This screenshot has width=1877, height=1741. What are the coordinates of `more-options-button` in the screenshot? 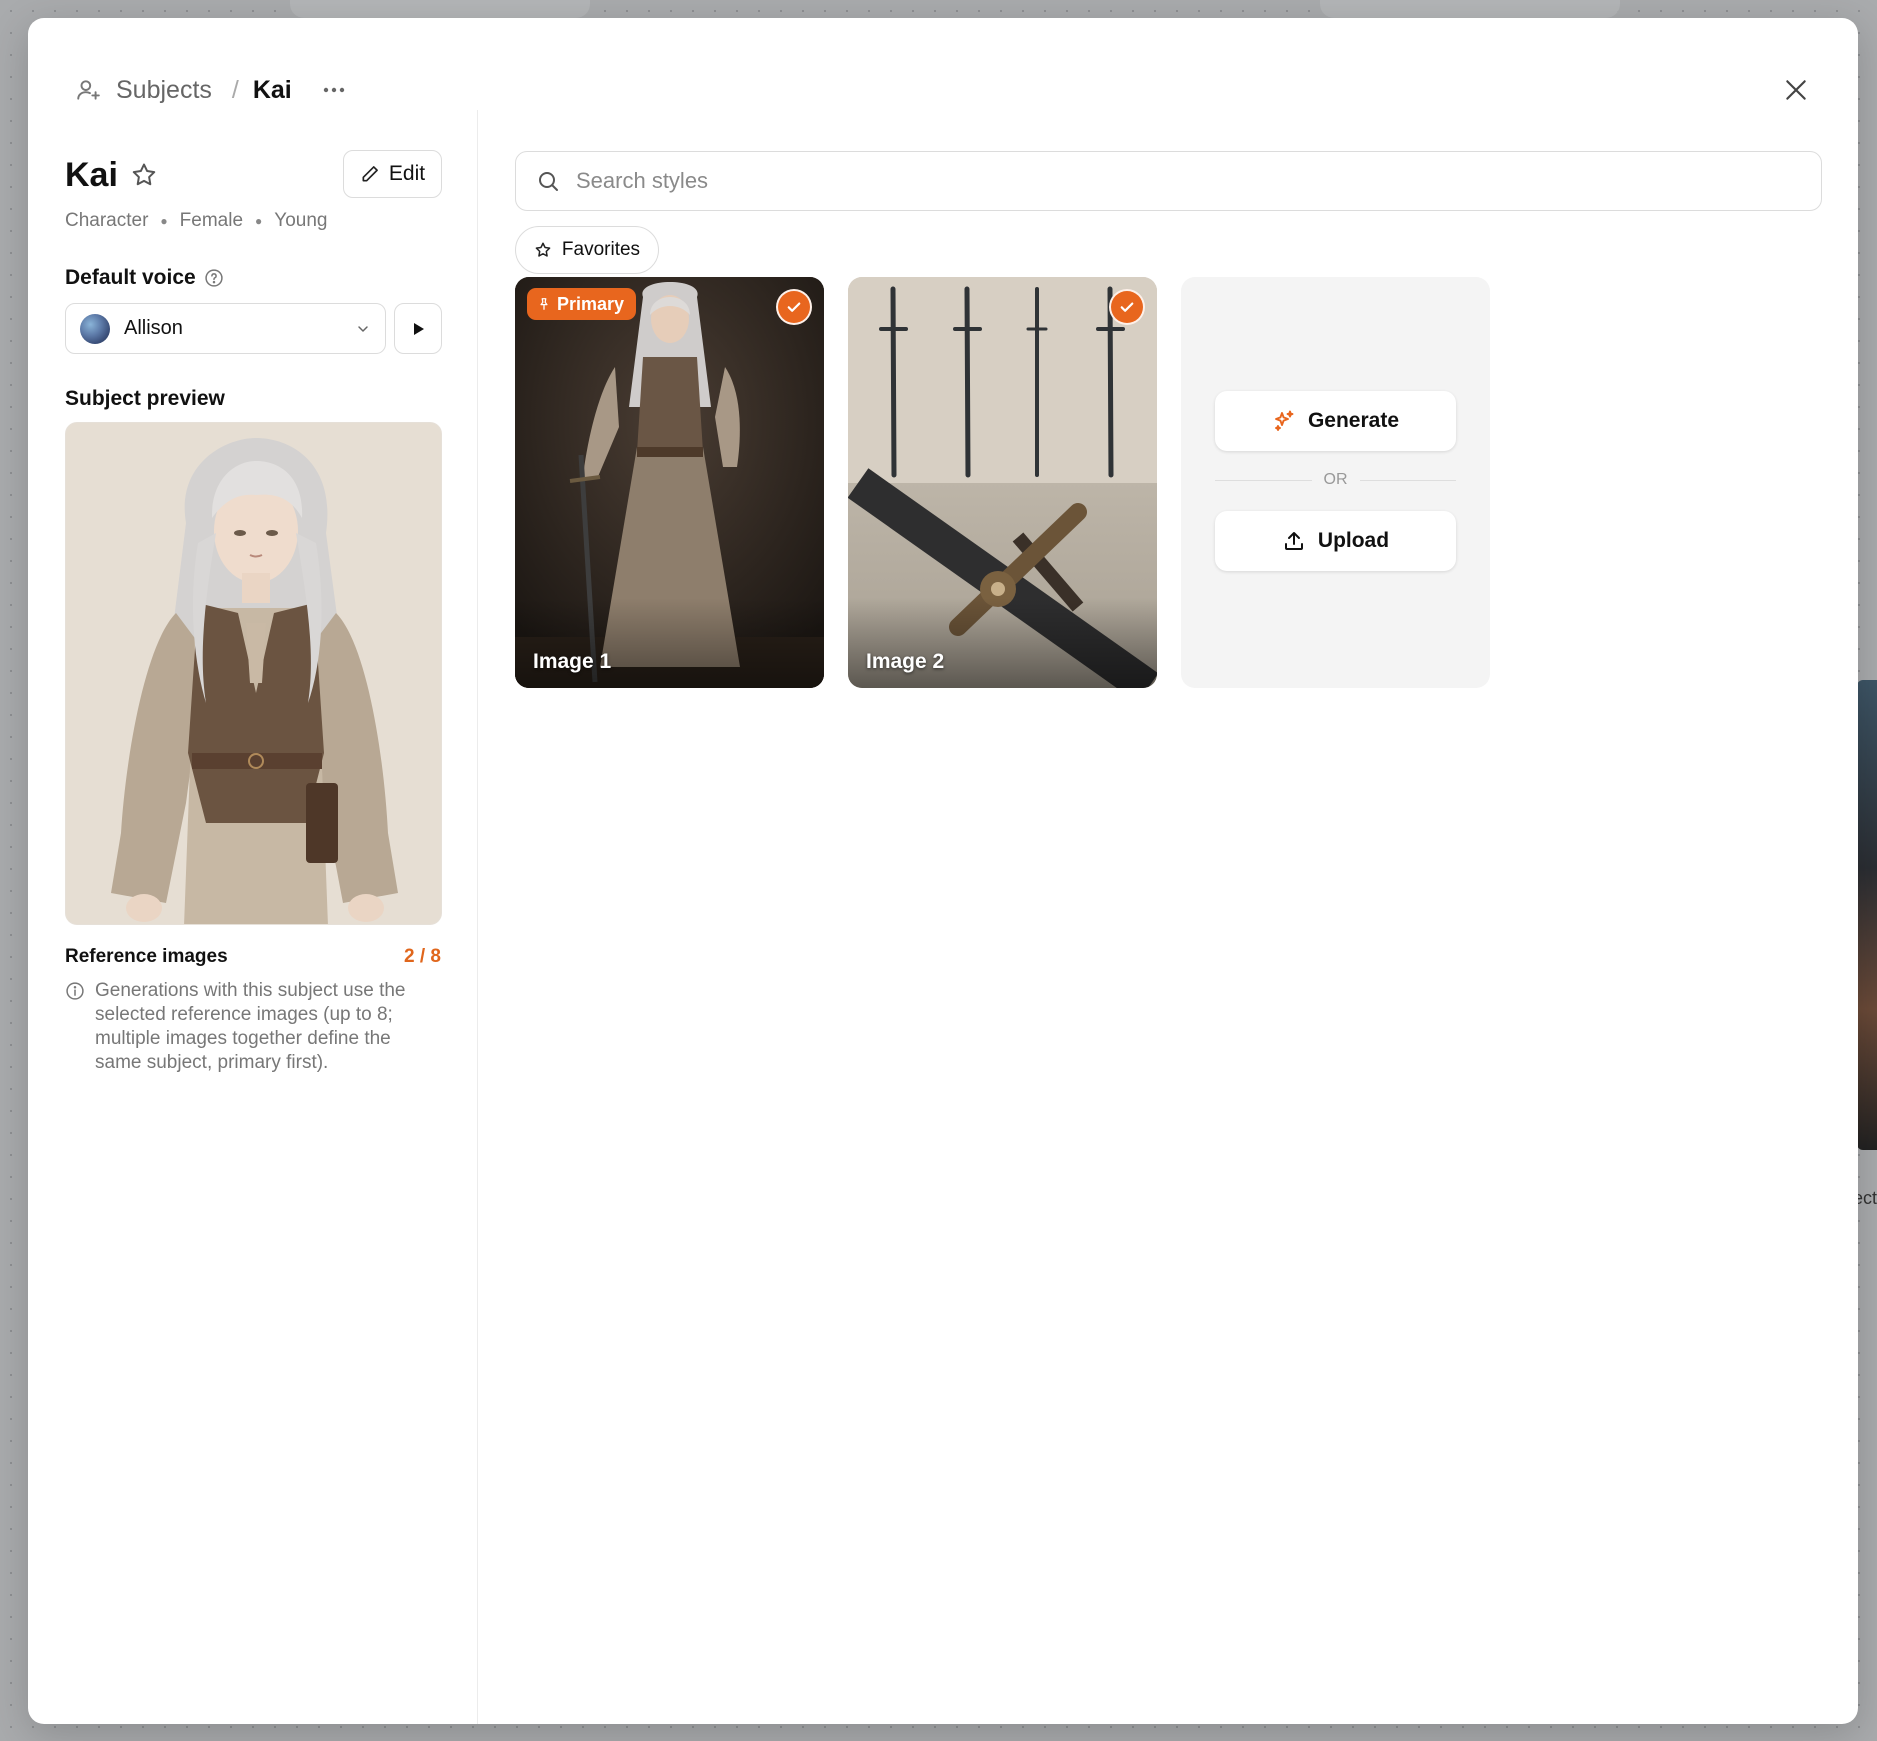 It's located at (334, 90).